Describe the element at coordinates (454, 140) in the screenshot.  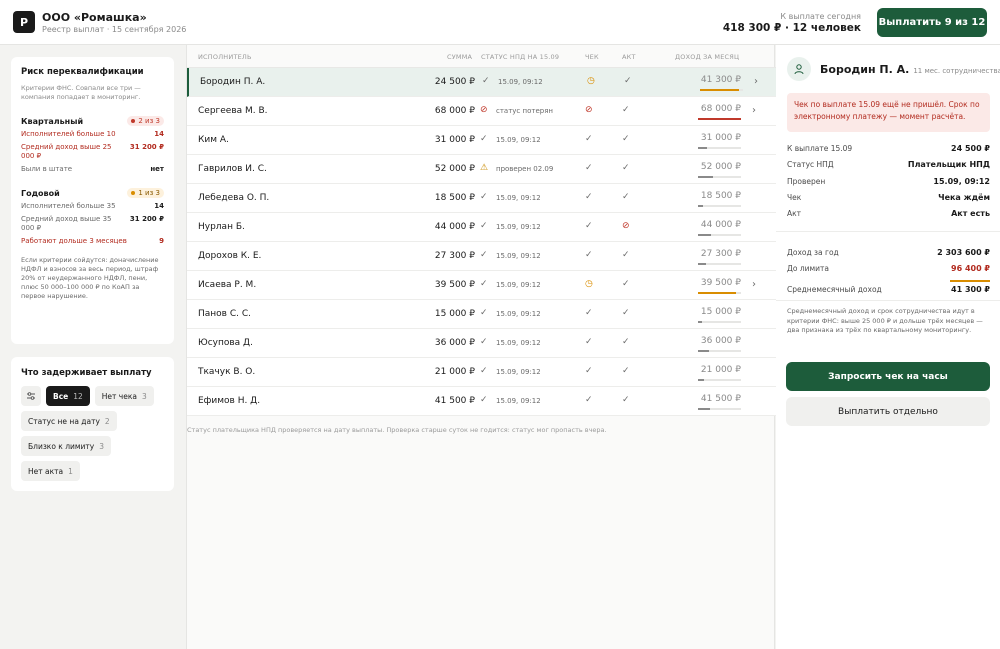
I see `payment-sum: 31 000 ₽` at that location.